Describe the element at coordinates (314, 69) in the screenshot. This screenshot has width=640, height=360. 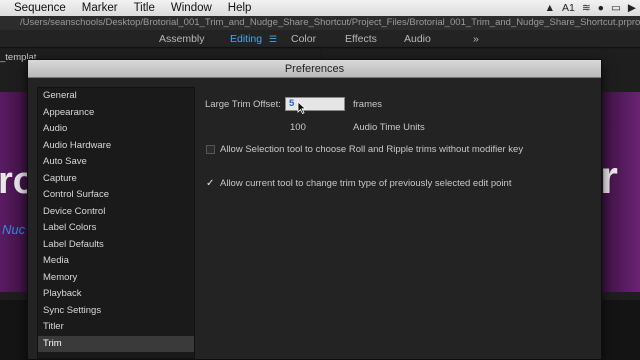
I see `dialog-title: Preferences` at that location.